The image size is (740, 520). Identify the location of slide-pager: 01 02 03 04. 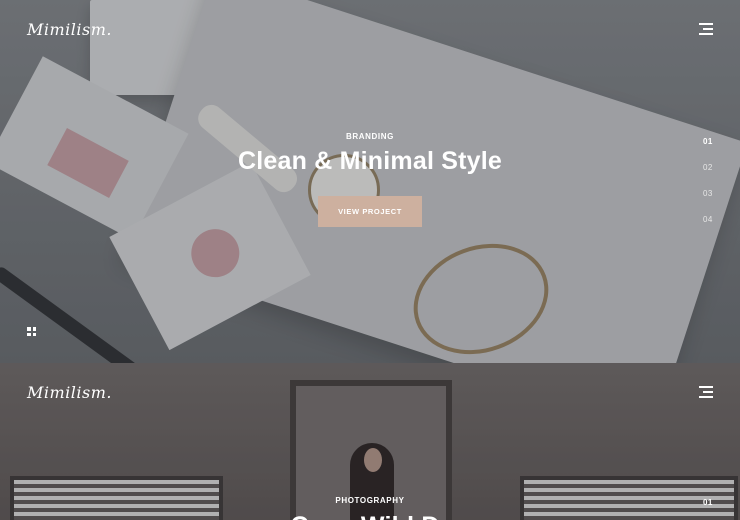
(708, 189).